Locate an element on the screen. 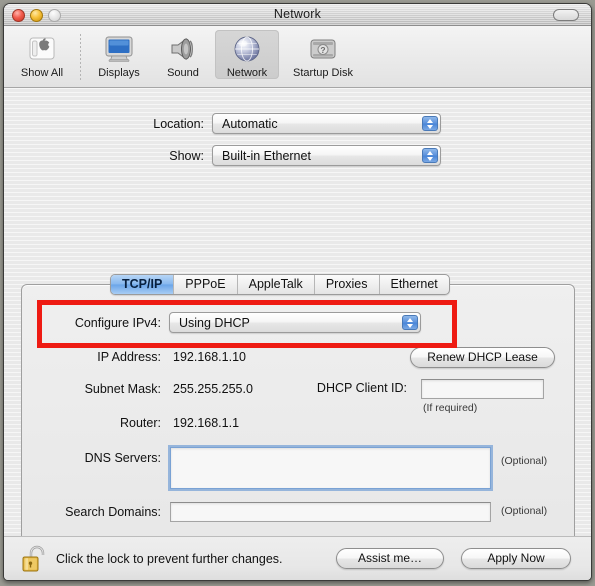 The image size is (595, 586). dhcp-client-id-hint: (If required) is located at coordinates (450, 408).